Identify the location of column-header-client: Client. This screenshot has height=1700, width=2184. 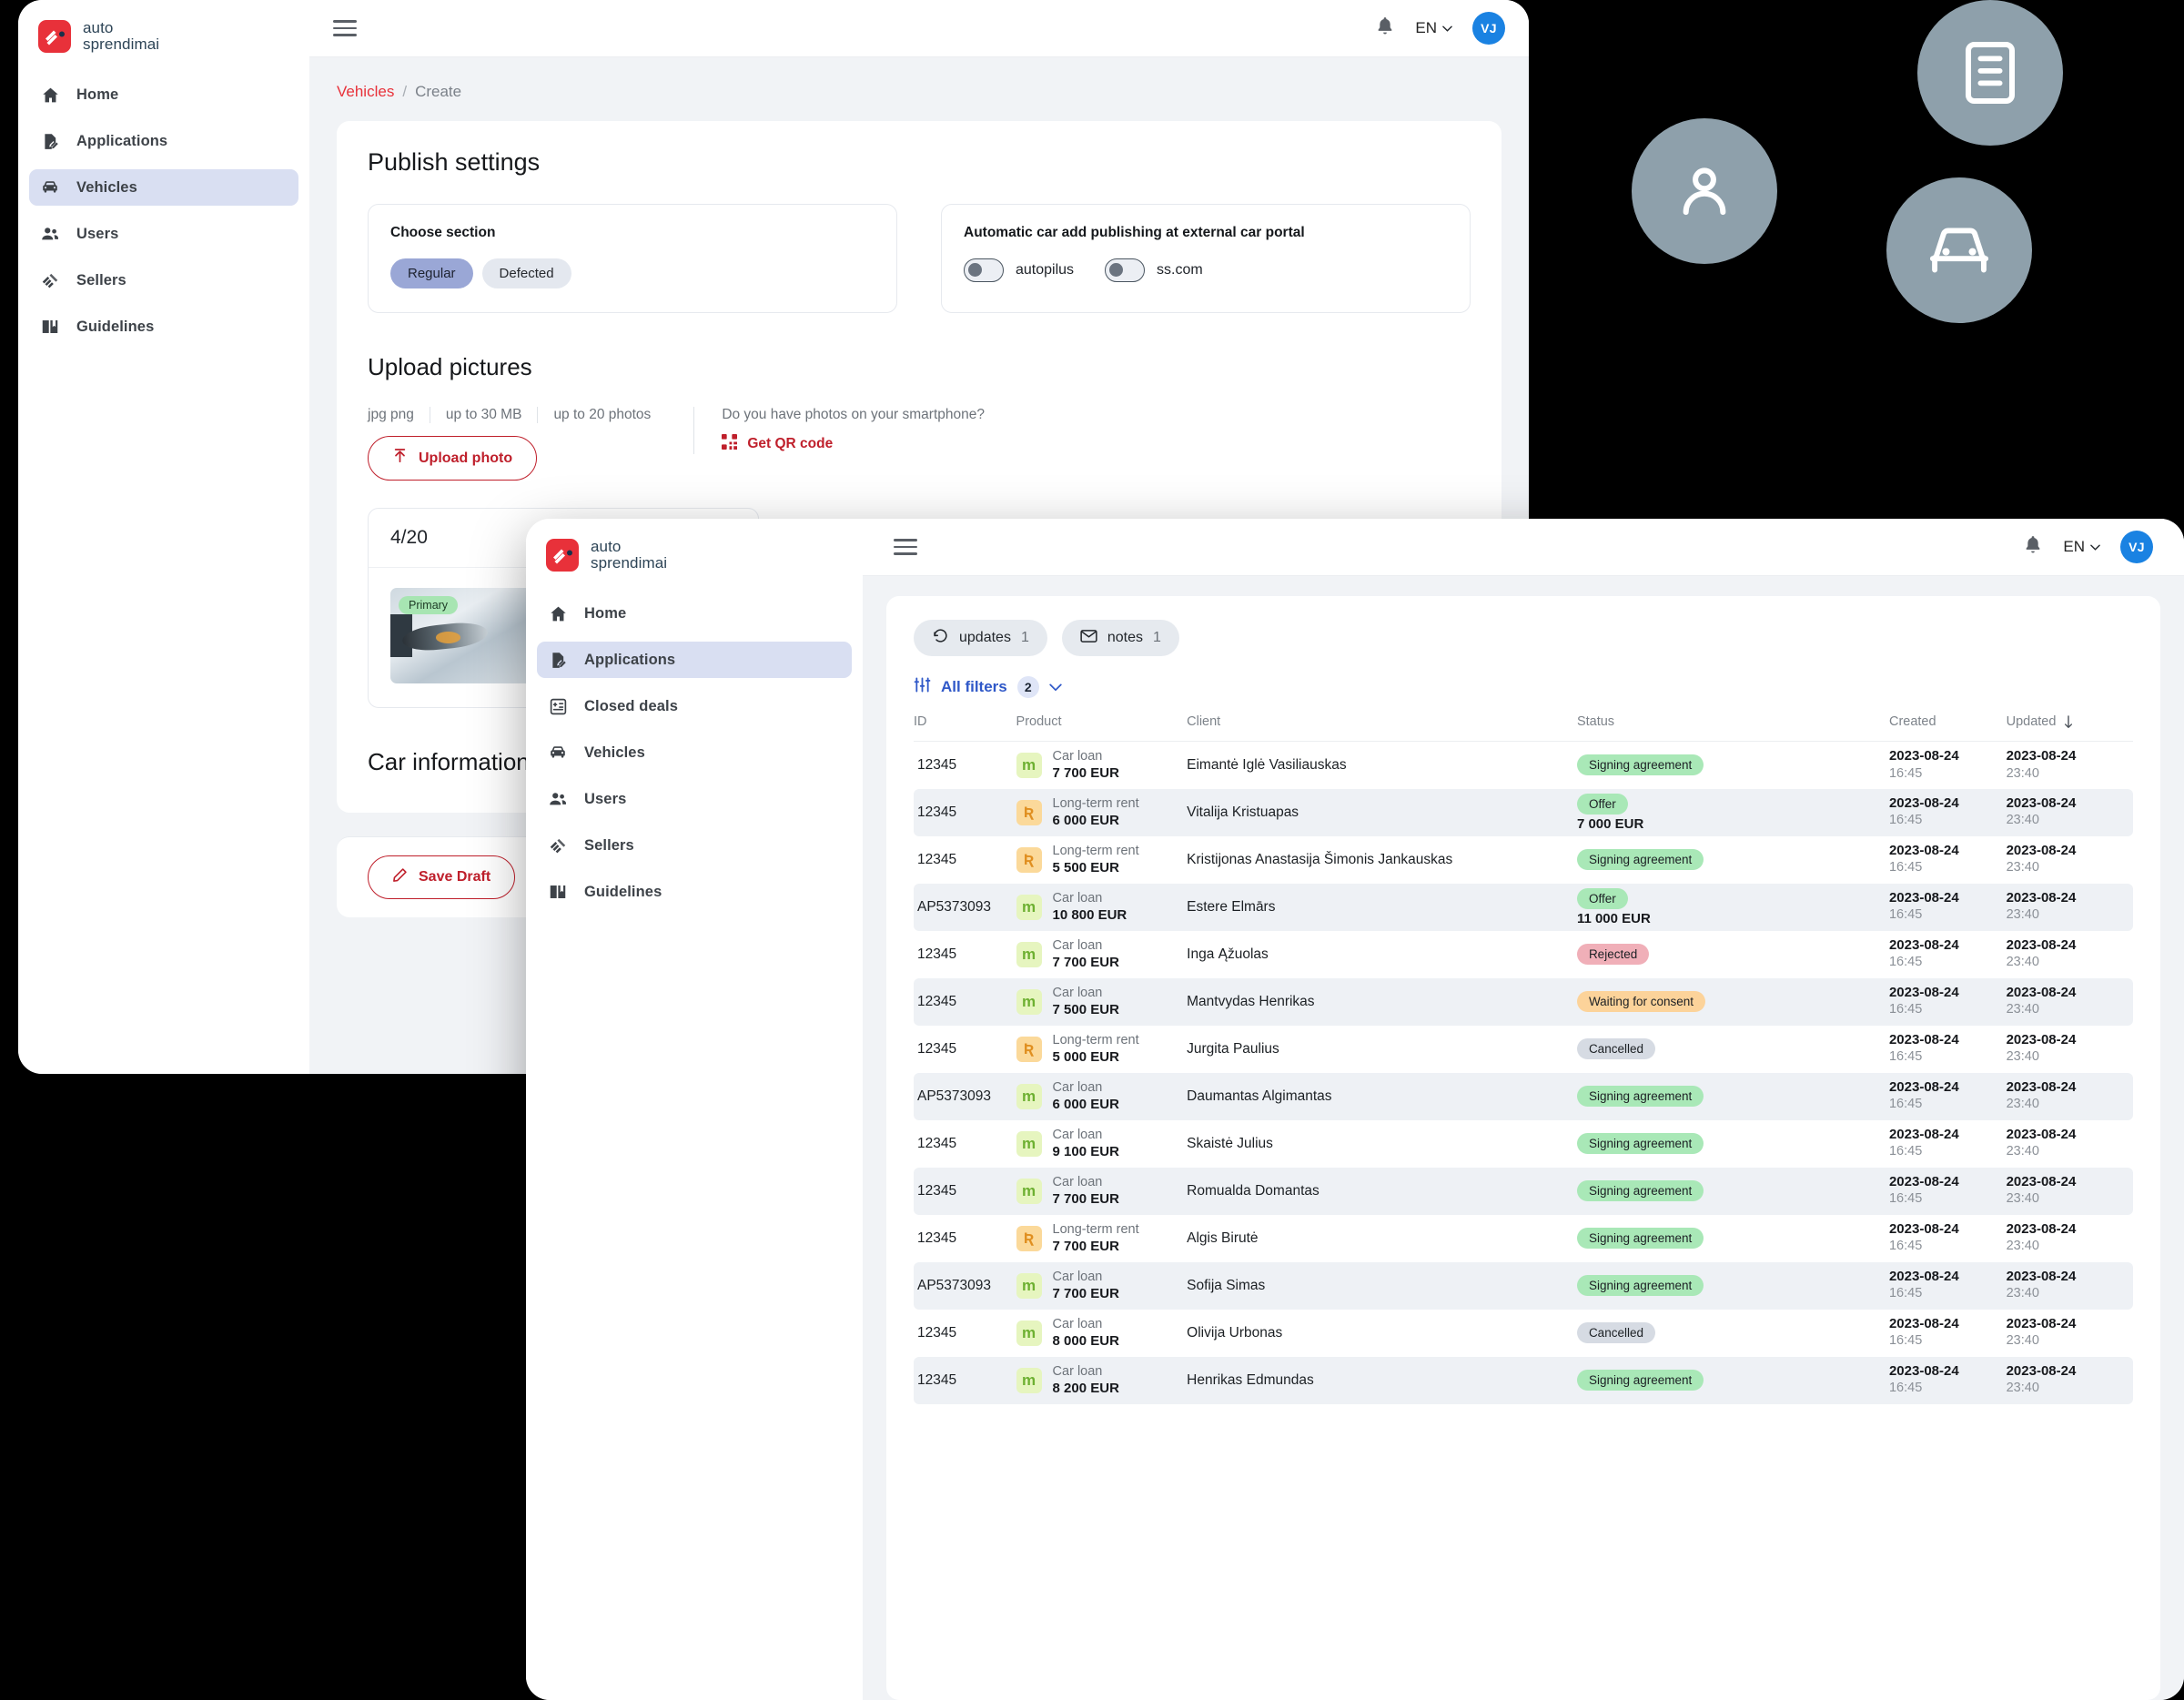
(1382, 728).